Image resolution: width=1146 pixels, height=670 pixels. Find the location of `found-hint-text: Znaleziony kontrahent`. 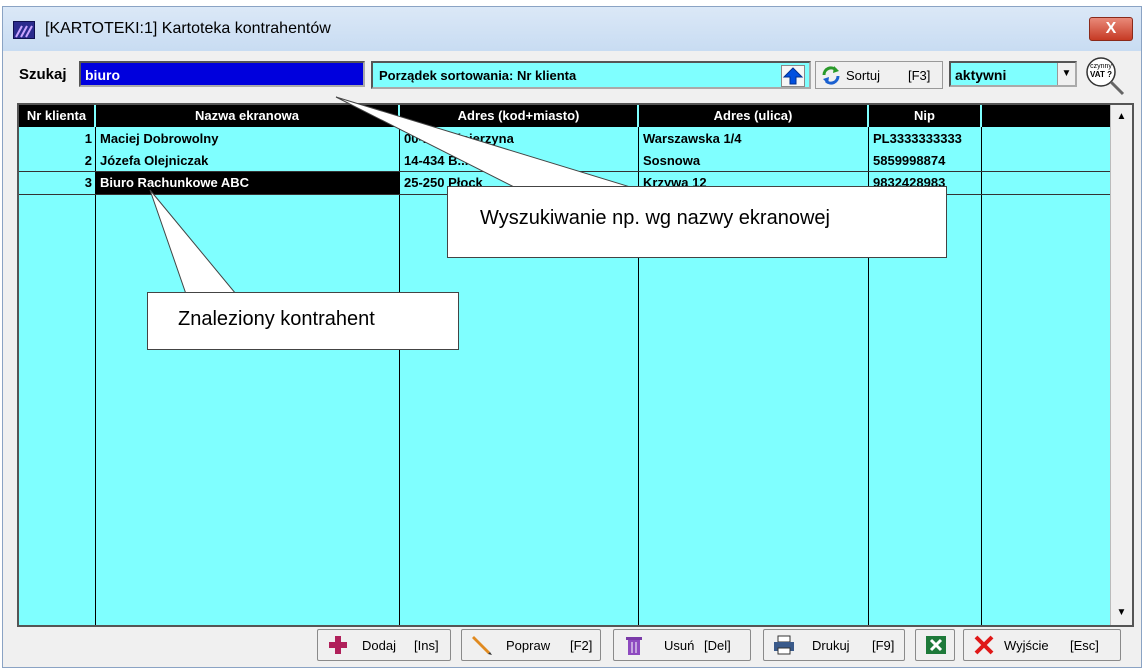

found-hint-text: Znaleziony kontrahent is located at coordinates (276, 319).